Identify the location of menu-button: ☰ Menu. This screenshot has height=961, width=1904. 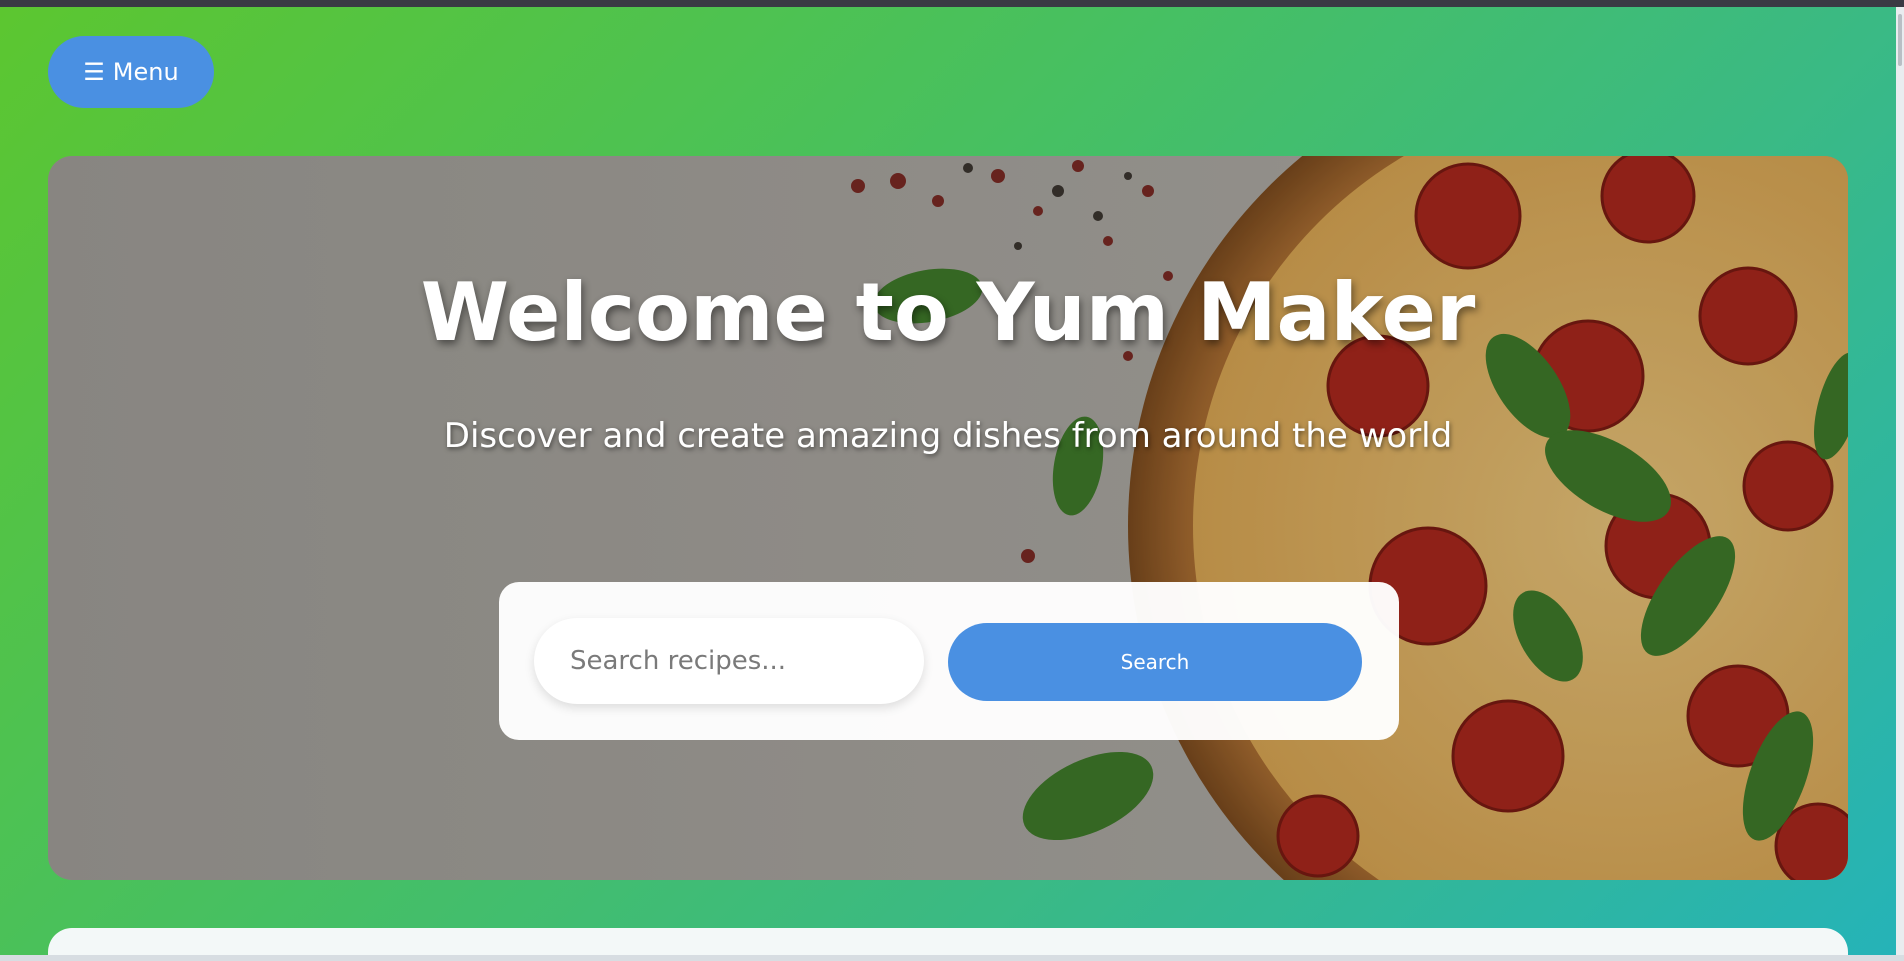
(131, 72).